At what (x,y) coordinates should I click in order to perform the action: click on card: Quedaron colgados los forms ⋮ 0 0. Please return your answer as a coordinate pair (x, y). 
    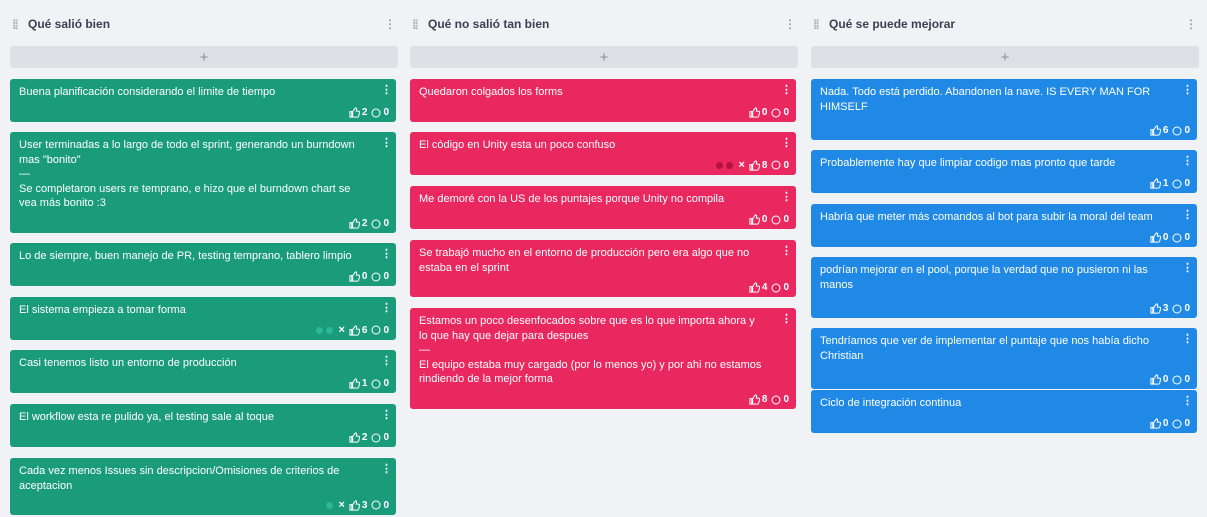
    Looking at the image, I should click on (603, 100).